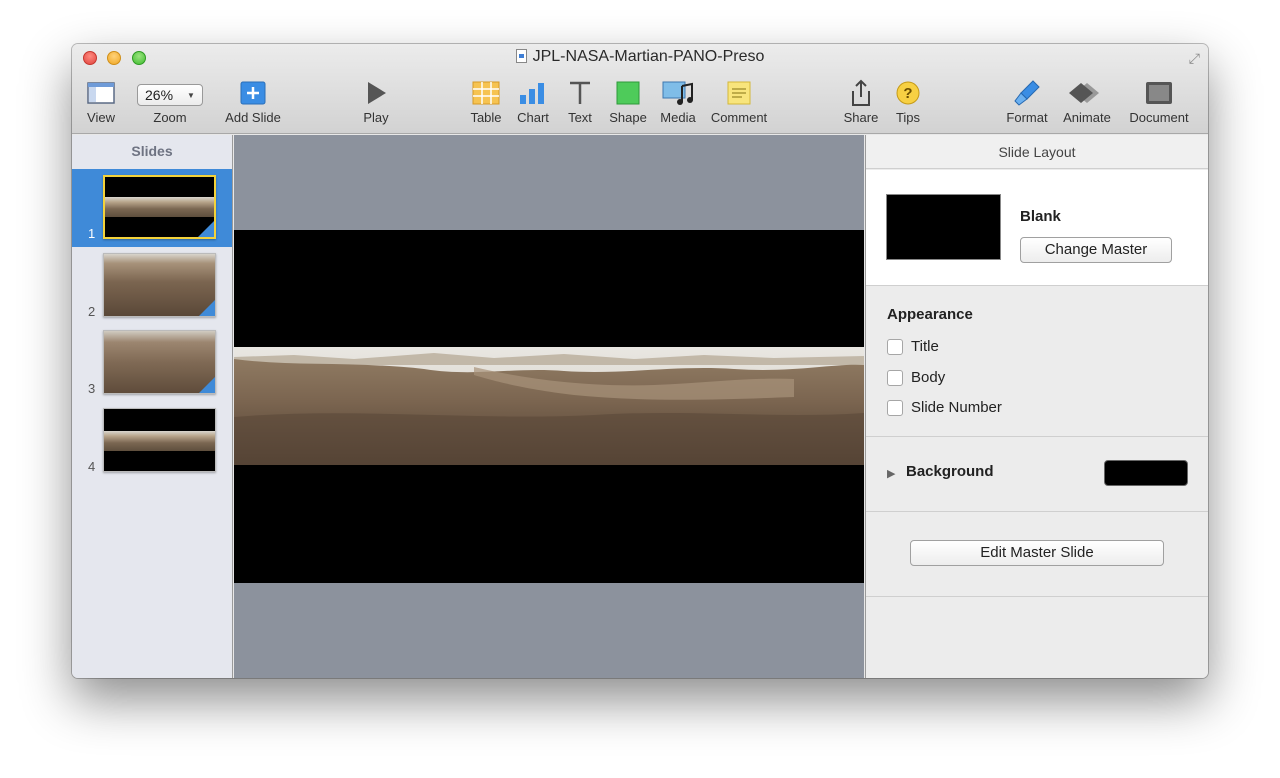 This screenshot has height=778, width=1280. Describe the element at coordinates (739, 93) in the screenshot. I see `comment-icon` at that location.